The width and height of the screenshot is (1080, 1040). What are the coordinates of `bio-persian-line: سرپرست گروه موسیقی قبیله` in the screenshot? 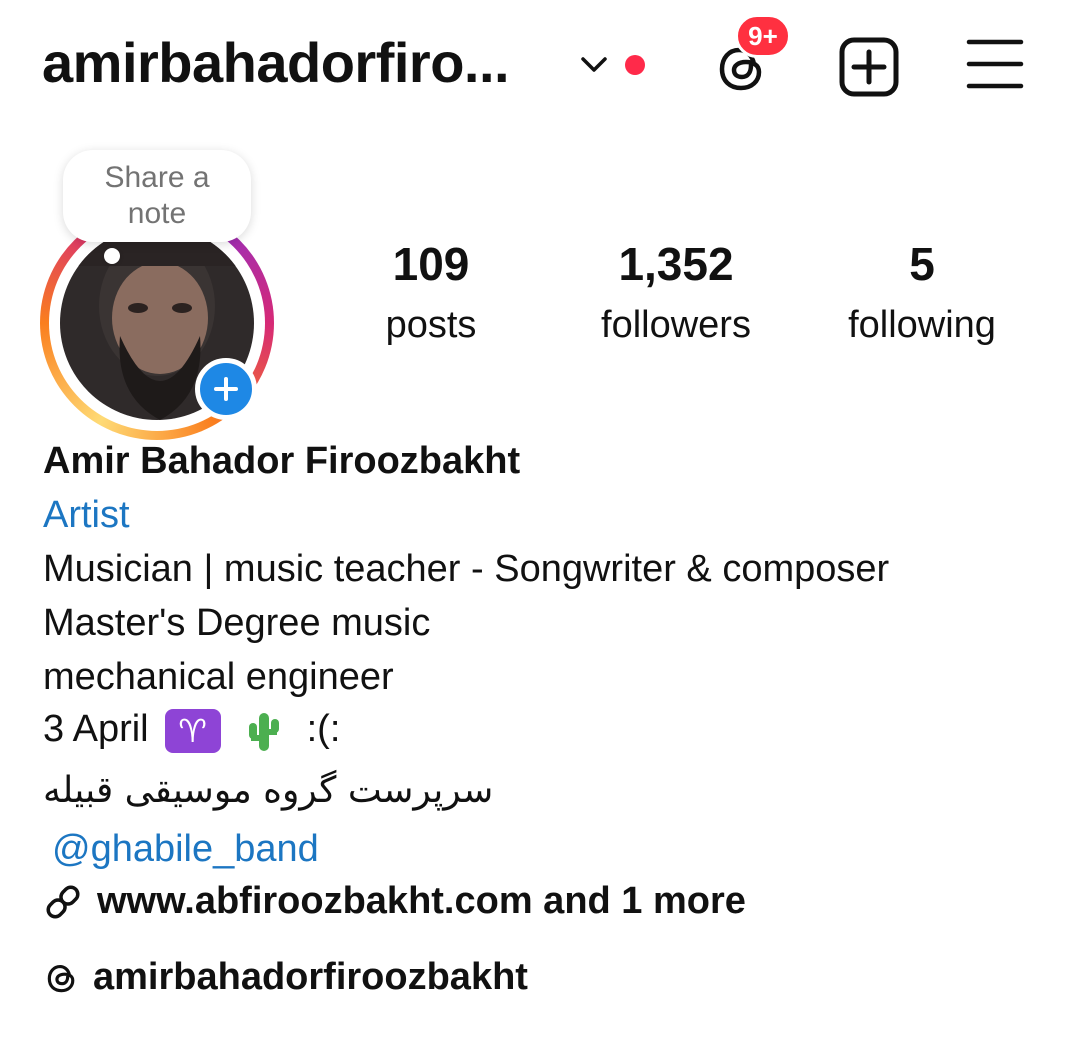 It's located at (268, 790).